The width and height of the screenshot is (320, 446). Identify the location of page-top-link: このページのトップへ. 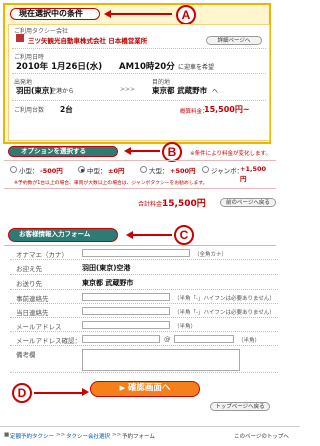
(261, 436).